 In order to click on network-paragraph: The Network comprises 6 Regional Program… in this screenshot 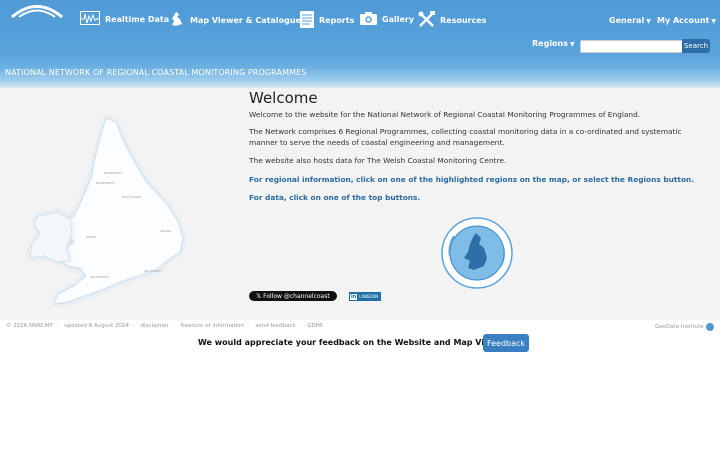, I will do `click(465, 137)`.